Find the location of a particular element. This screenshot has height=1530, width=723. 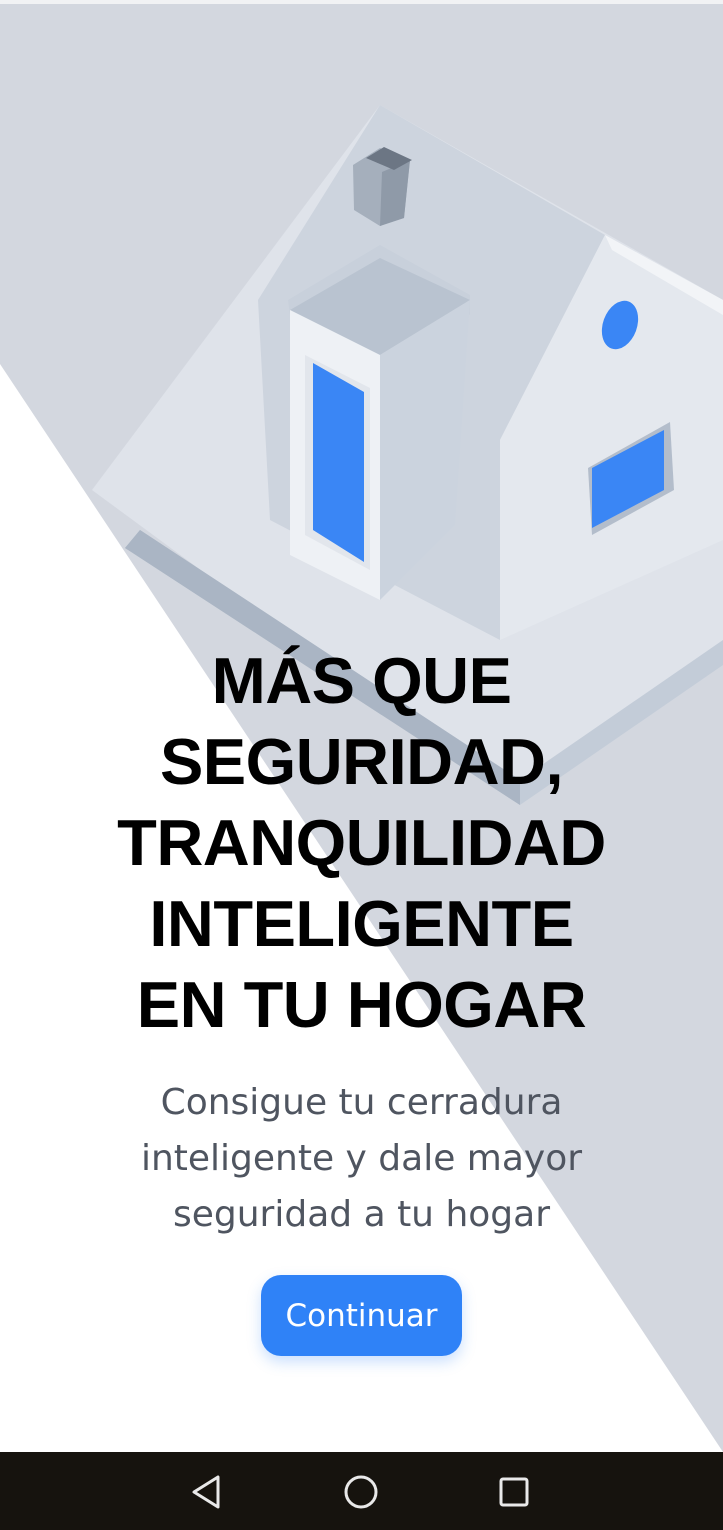

continue-button: Continuar is located at coordinates (361, 1315).